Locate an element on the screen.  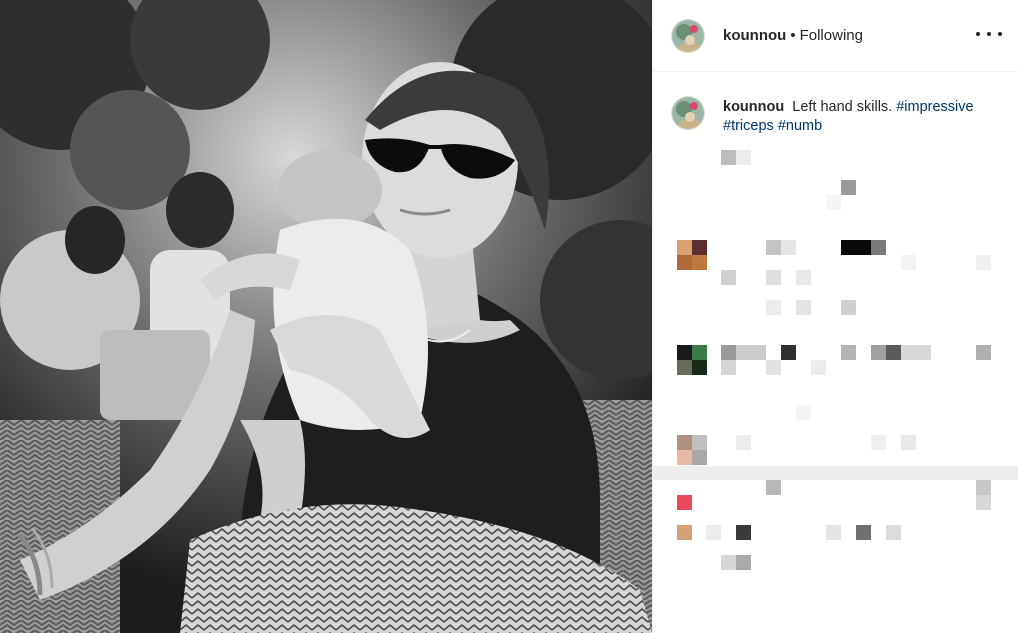
blurred-divider is located at coordinates (835, 473).